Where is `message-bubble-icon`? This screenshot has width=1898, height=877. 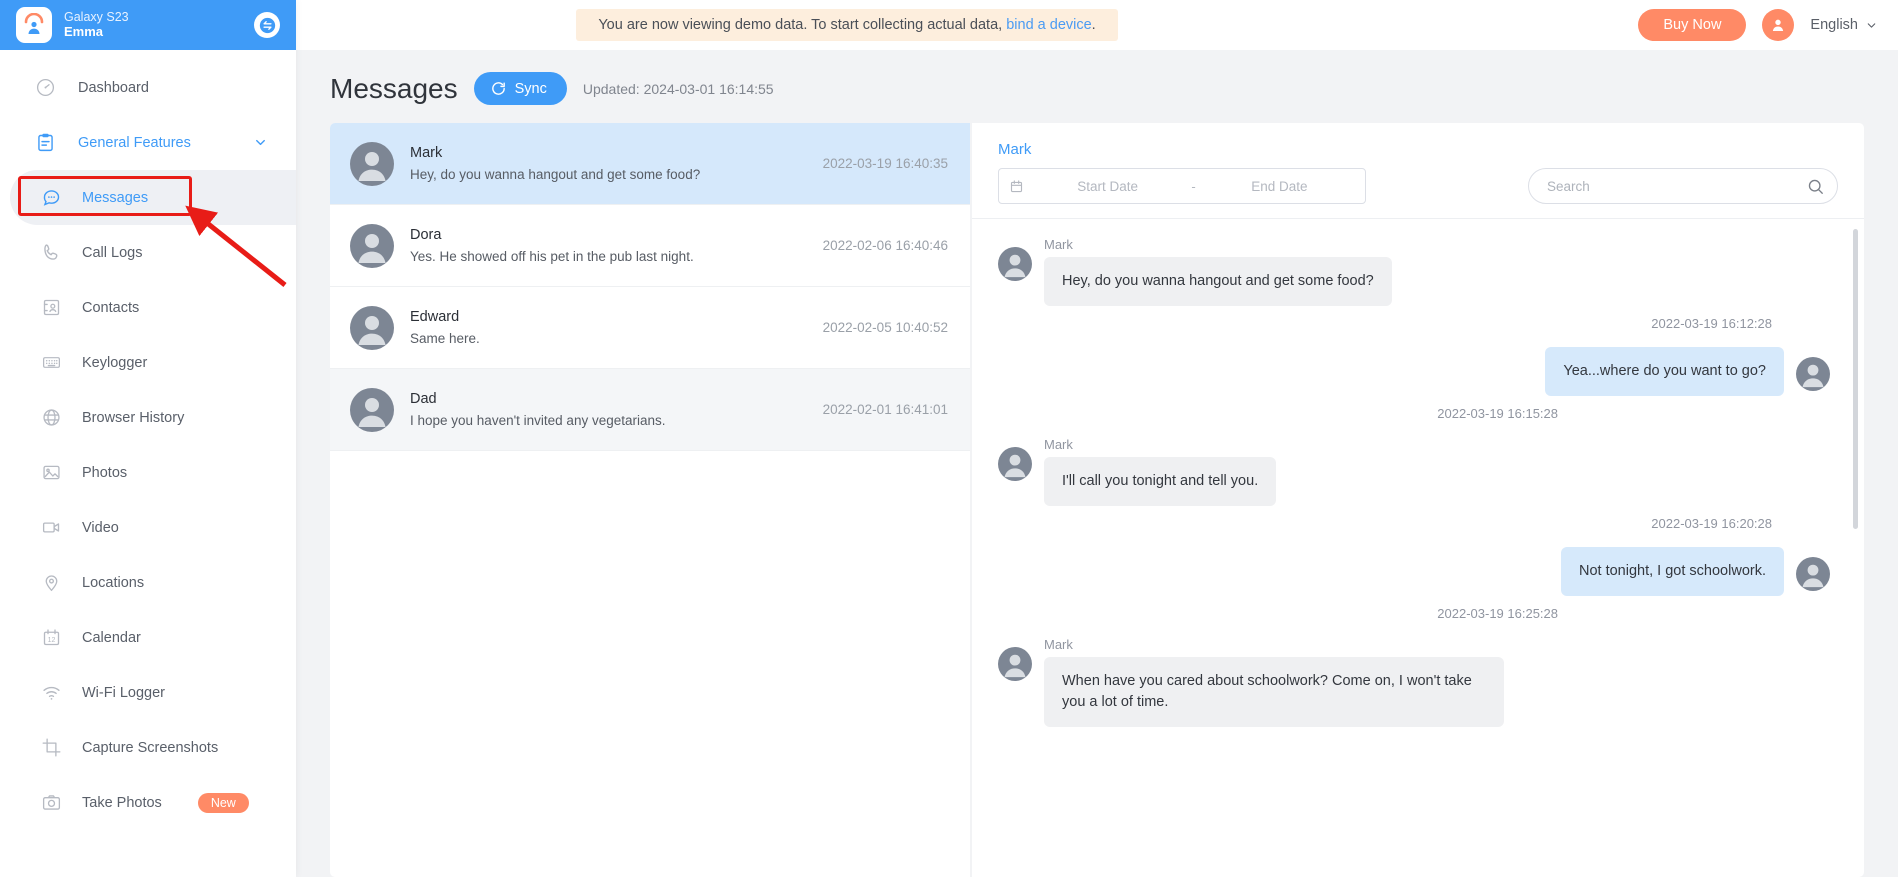
message-bubble-icon is located at coordinates (51, 198).